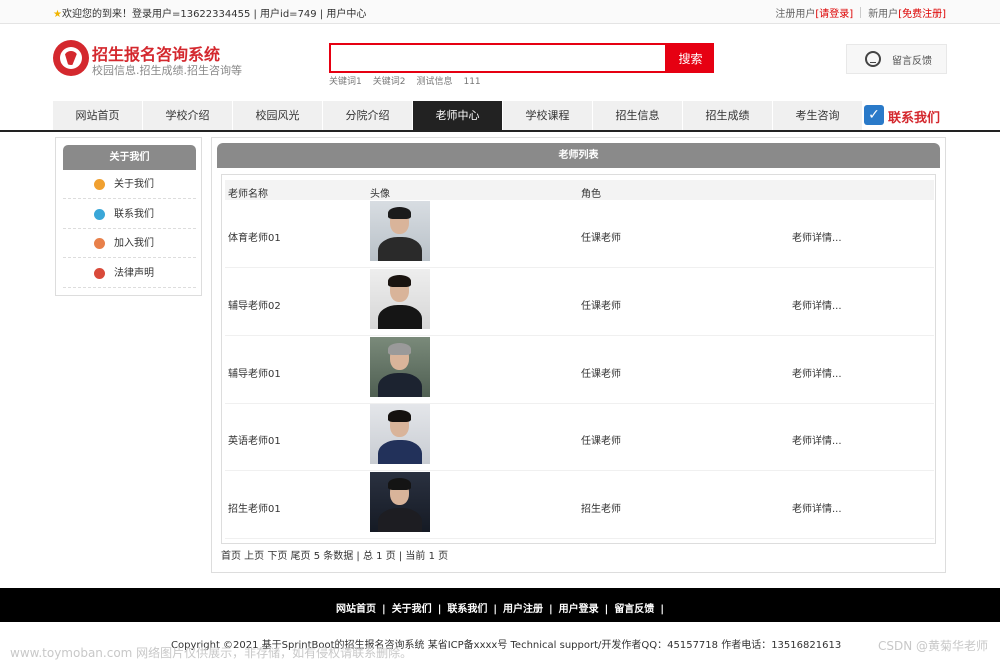  I want to click on footer-link: 用户注册, so click(523, 609).